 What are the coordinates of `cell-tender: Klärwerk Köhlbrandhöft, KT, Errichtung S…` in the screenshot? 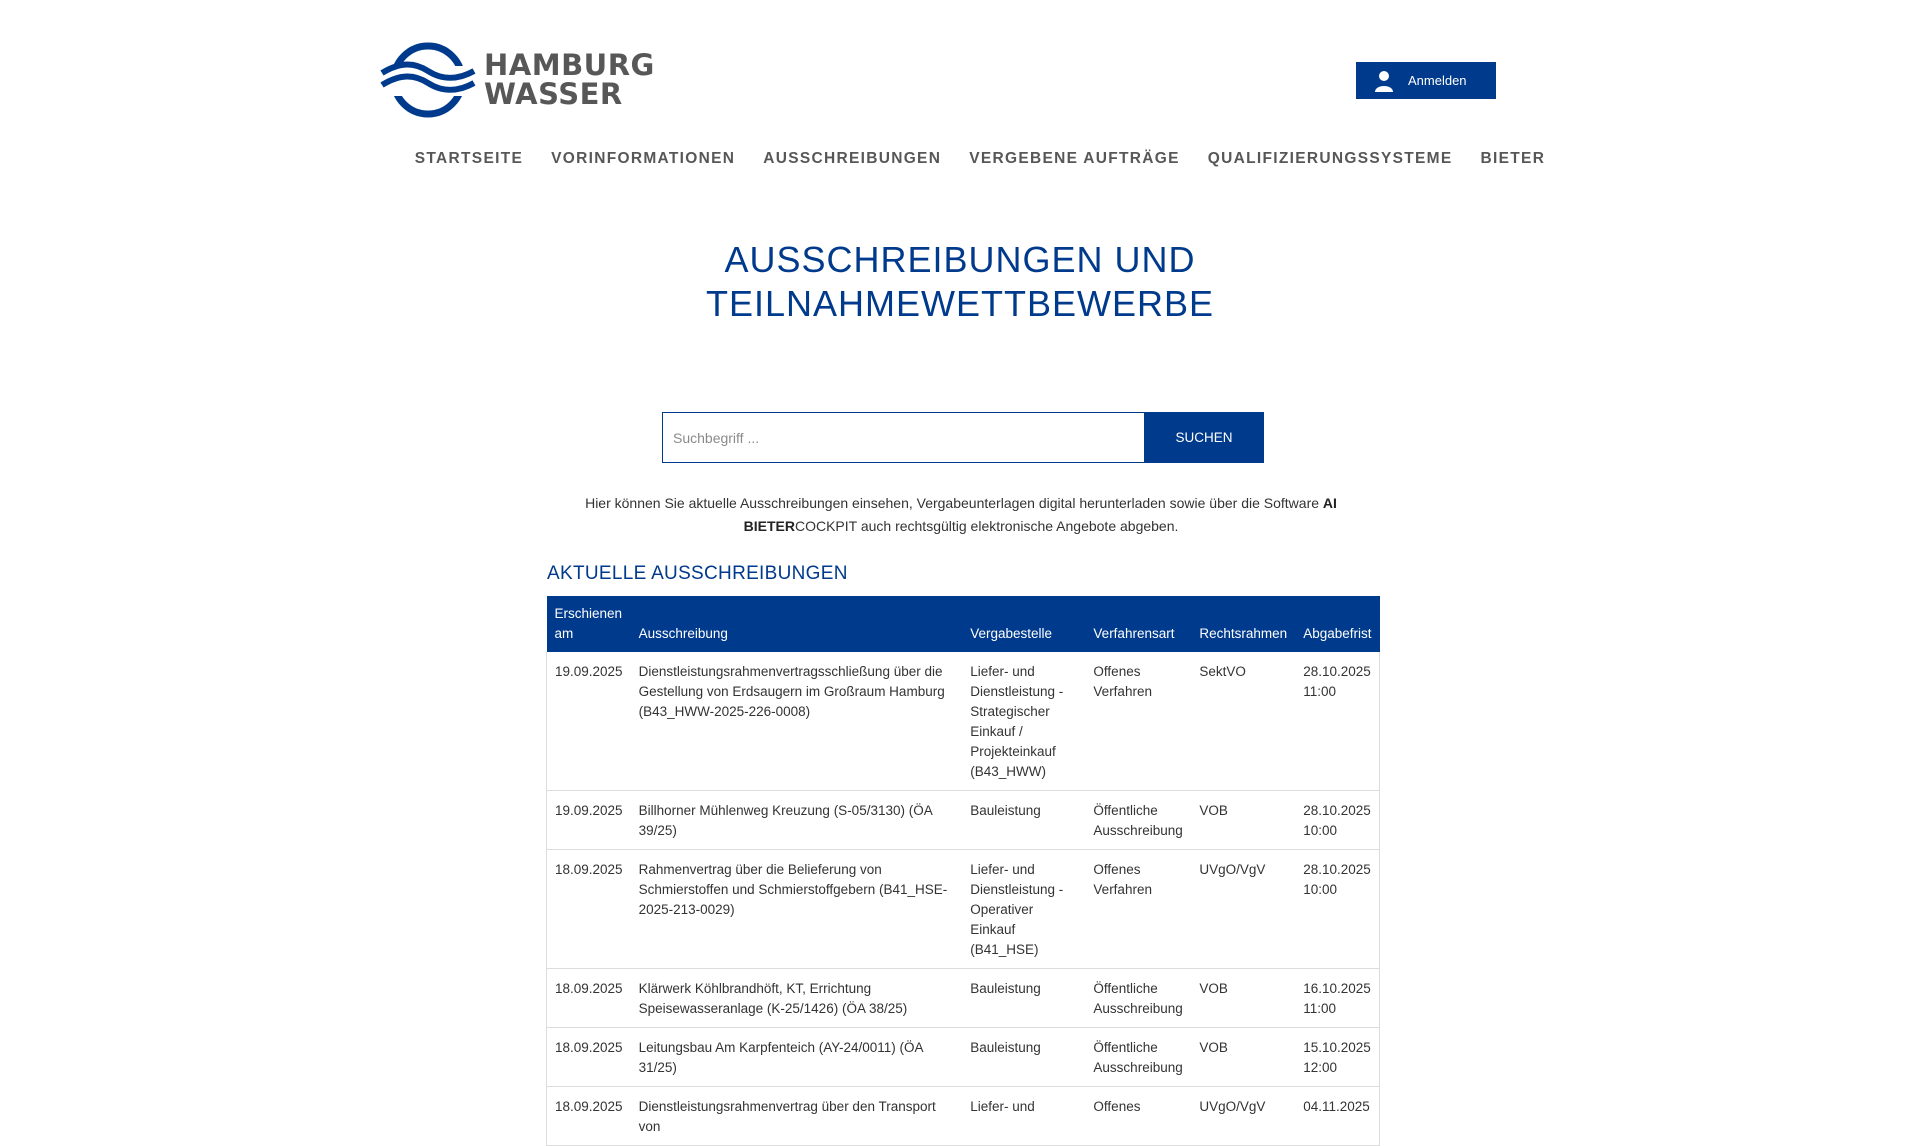 It's located at (796, 998).